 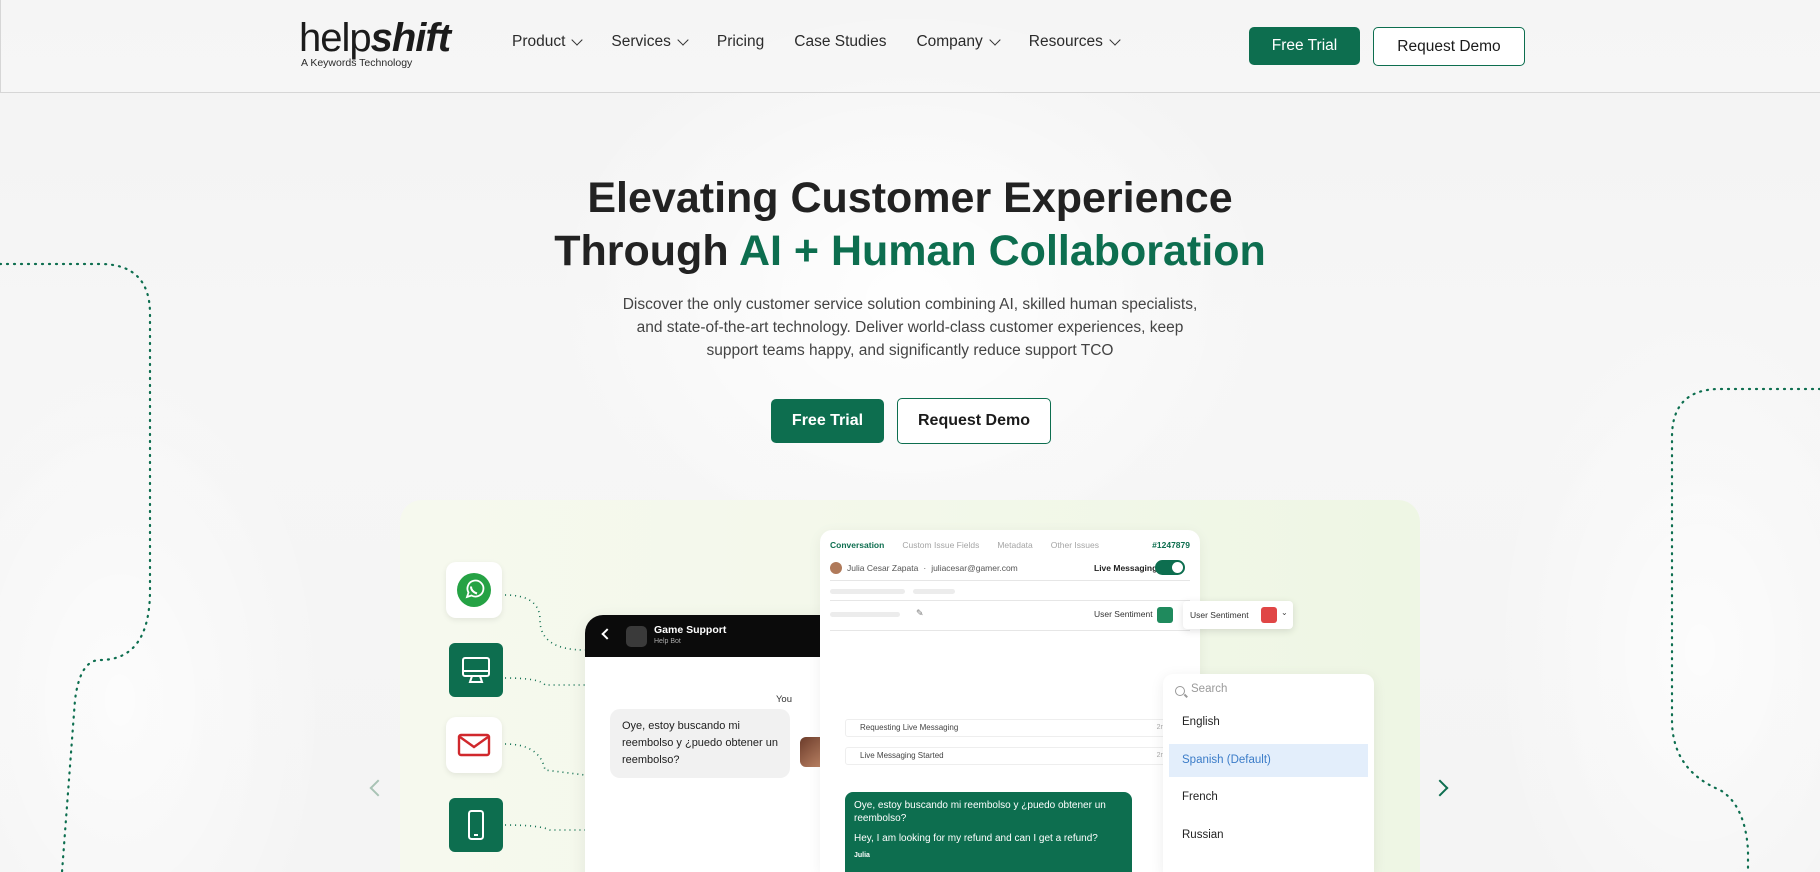 I want to click on menu-item-case-studies: Case Studies, so click(x=840, y=42).